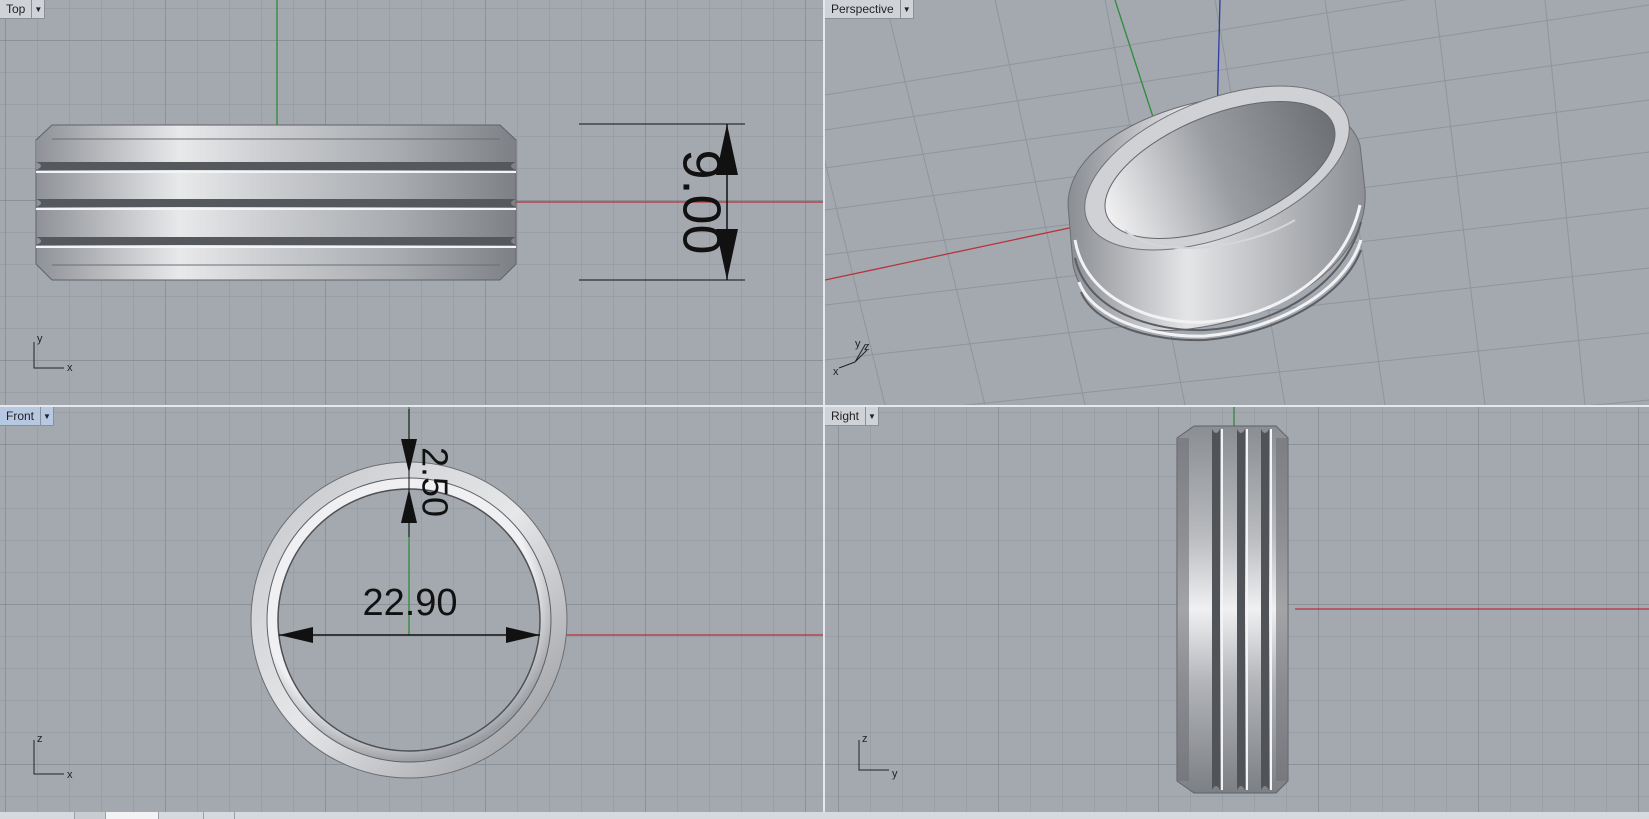  I want to click on viewport-label: Top, so click(16, 9).